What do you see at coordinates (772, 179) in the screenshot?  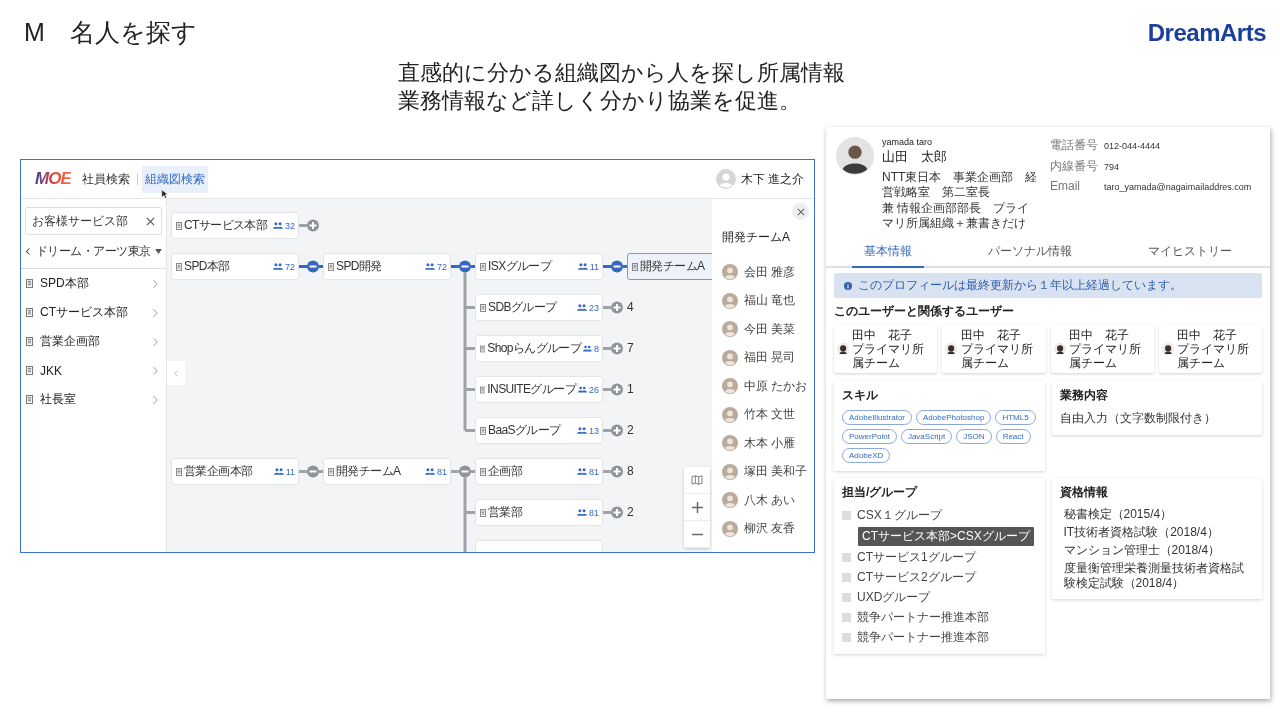 I see `user-name: 木下 進之介` at bounding box center [772, 179].